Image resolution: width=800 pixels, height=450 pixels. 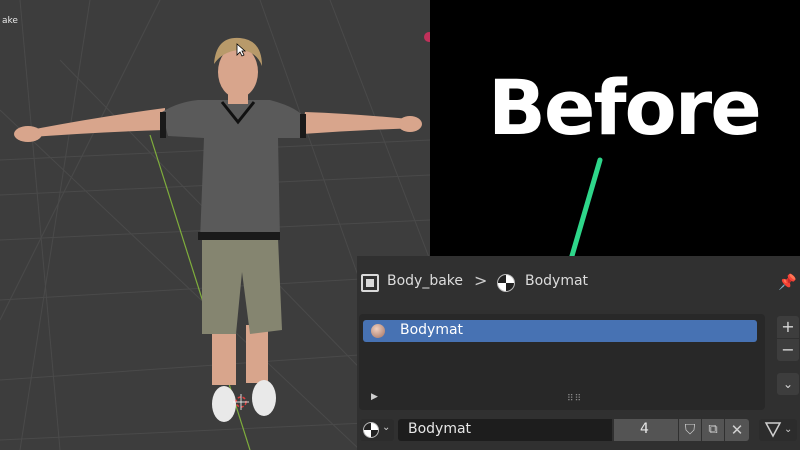 I want to click on user-count-button: 4, so click(x=646, y=430).